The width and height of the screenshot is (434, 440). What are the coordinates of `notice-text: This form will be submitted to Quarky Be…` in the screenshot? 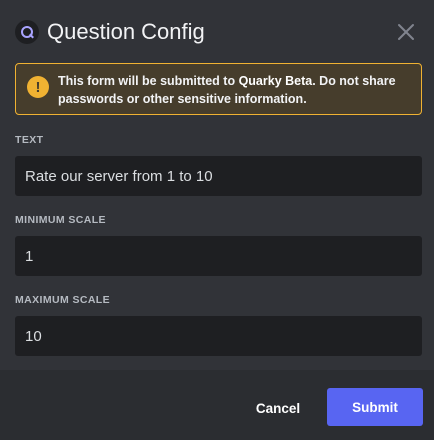 It's located at (235, 90).